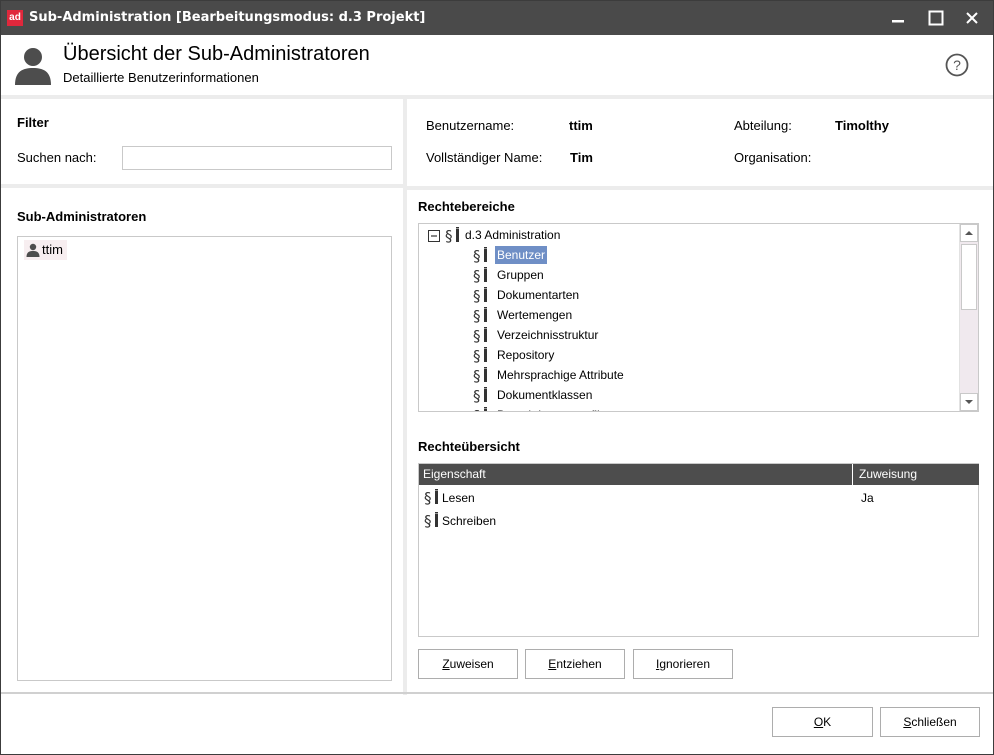 The image size is (994, 755). What do you see at coordinates (466, 206) in the screenshot?
I see `rights-areas-heading: Rechtebereiche` at bounding box center [466, 206].